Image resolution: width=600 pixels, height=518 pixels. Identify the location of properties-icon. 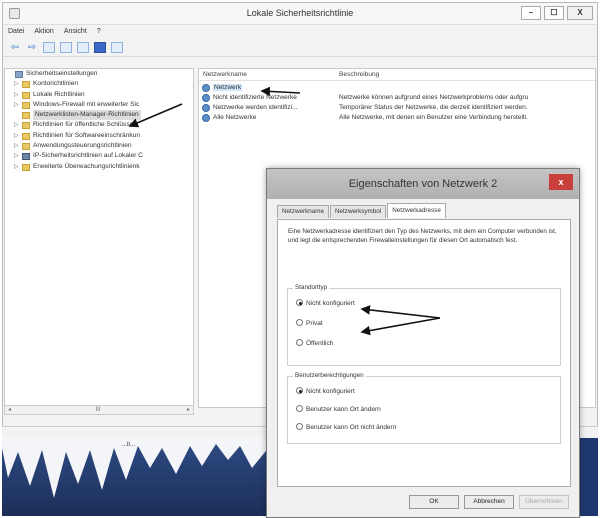
(117, 47).